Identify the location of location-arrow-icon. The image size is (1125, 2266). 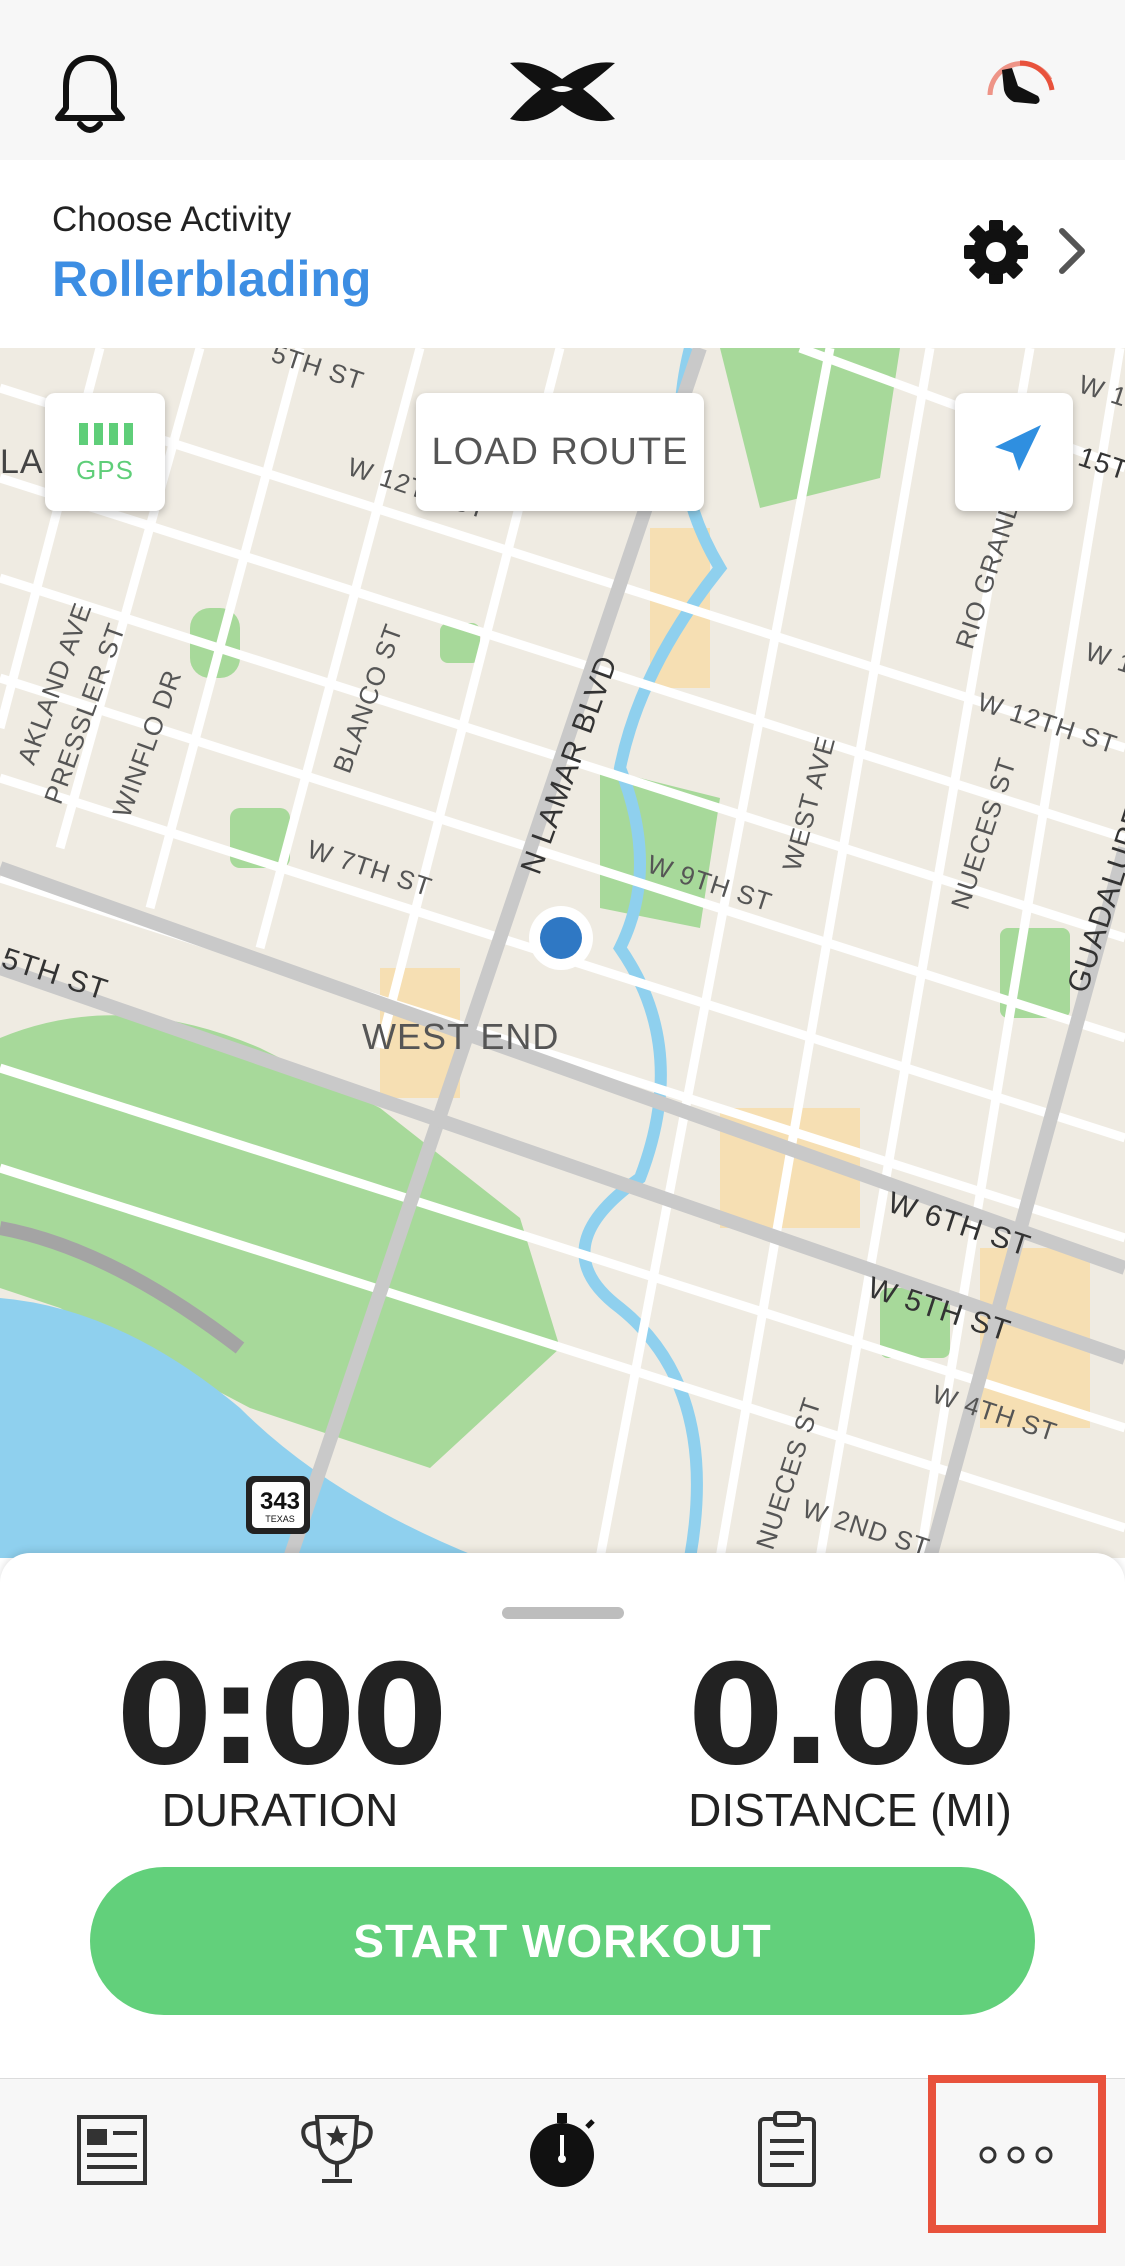
(1018, 448).